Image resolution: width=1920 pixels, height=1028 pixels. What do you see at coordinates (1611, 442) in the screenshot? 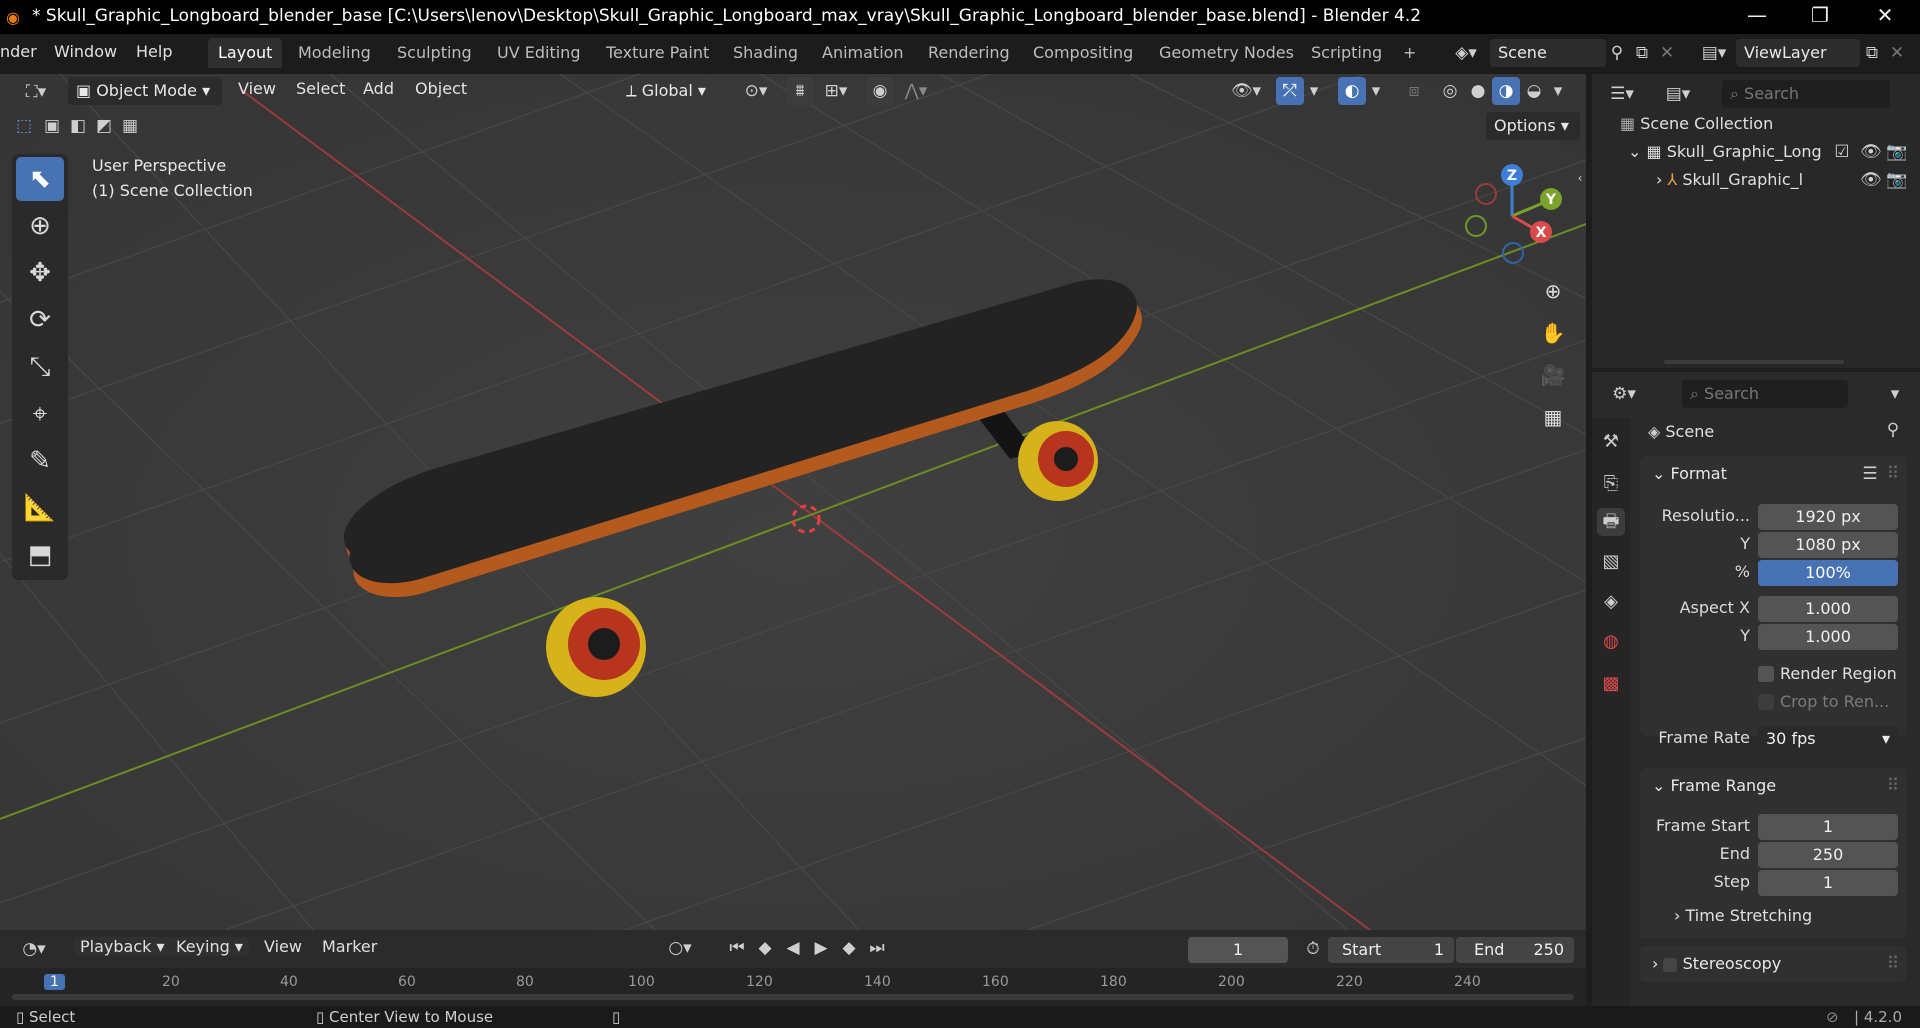
I see `tool-tab-icon: ⚒` at bounding box center [1611, 442].